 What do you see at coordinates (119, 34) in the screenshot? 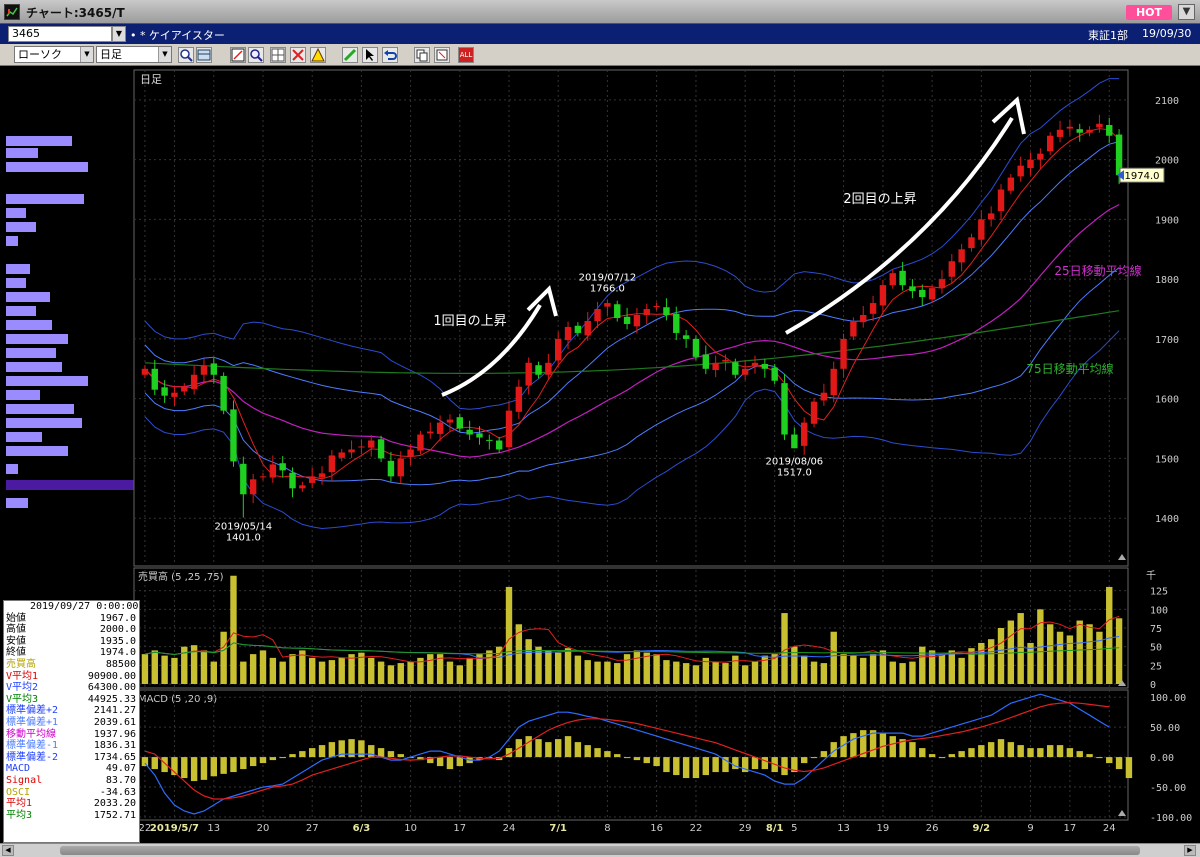
I see `chevron-down-icon: ▼` at bounding box center [119, 34].